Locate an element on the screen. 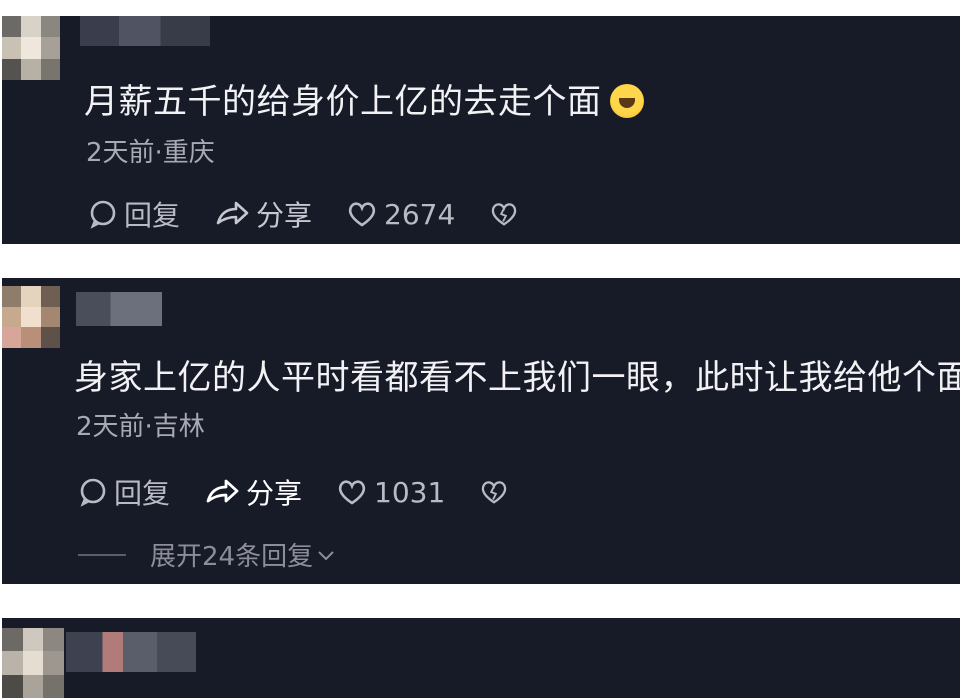 The width and height of the screenshot is (960, 698). divider-line is located at coordinates (102, 554).